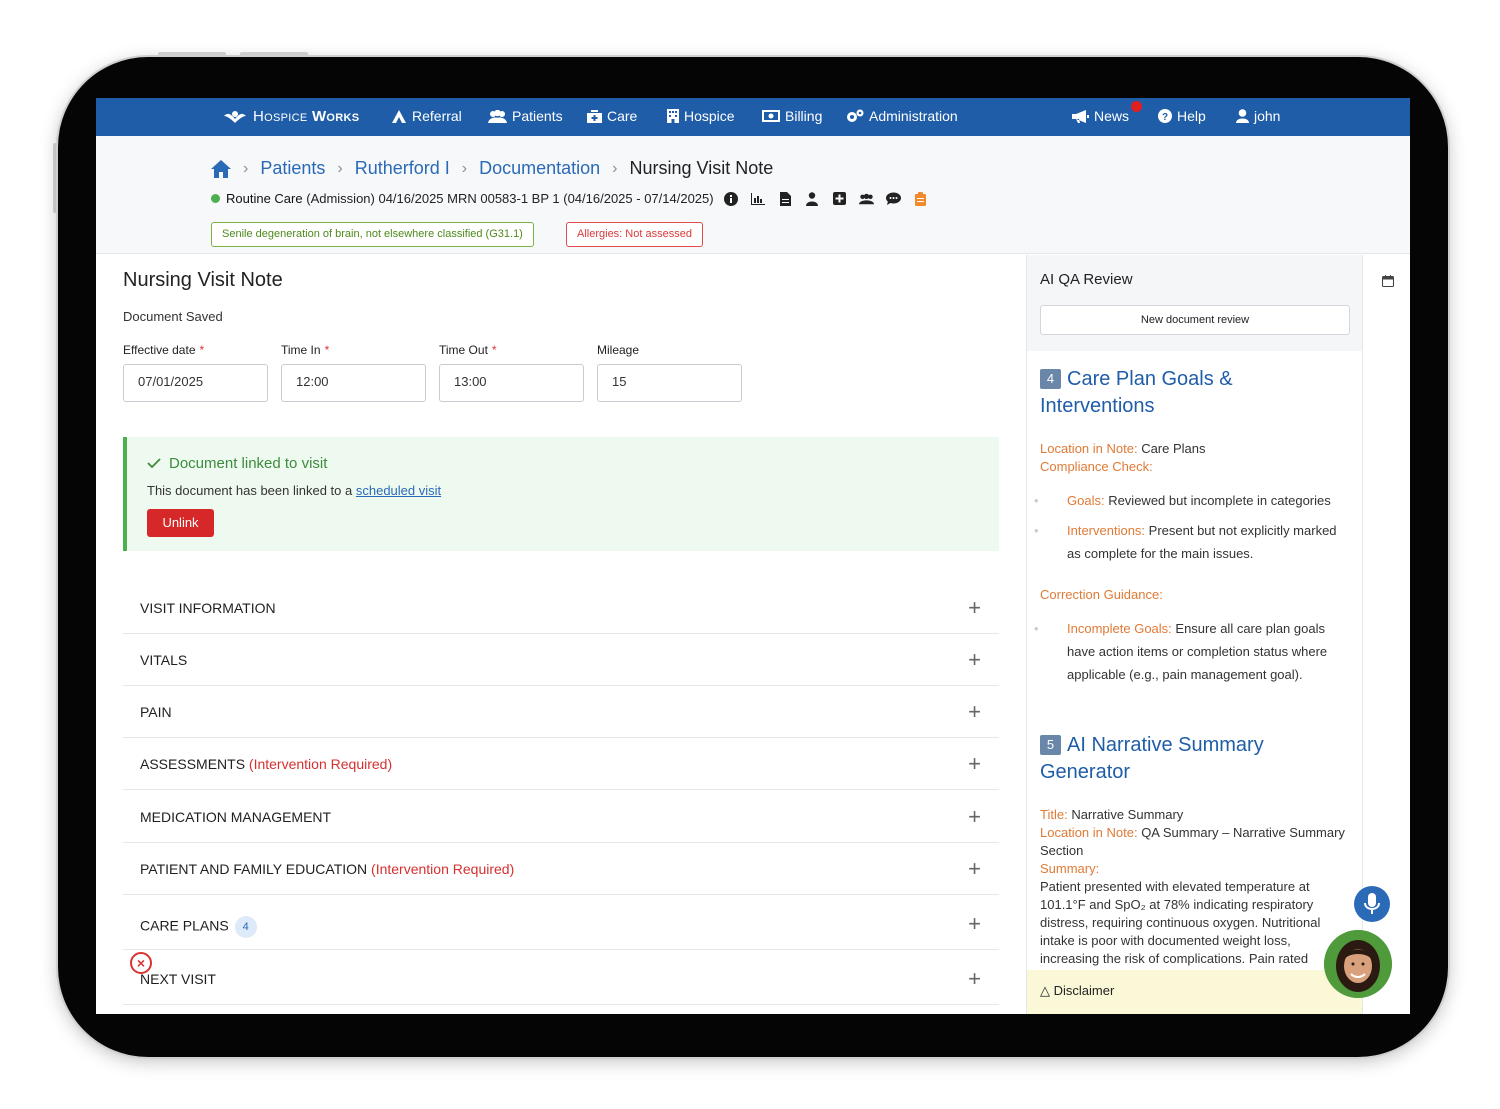 The height and width of the screenshot is (1109, 1500). What do you see at coordinates (173, 316) in the screenshot?
I see `save-status: Document Saved` at bounding box center [173, 316].